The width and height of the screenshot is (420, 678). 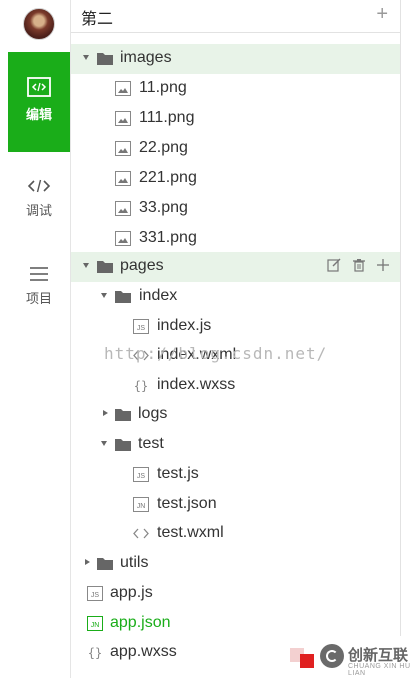 I want to click on logo-circle-icon, so click(x=332, y=656).